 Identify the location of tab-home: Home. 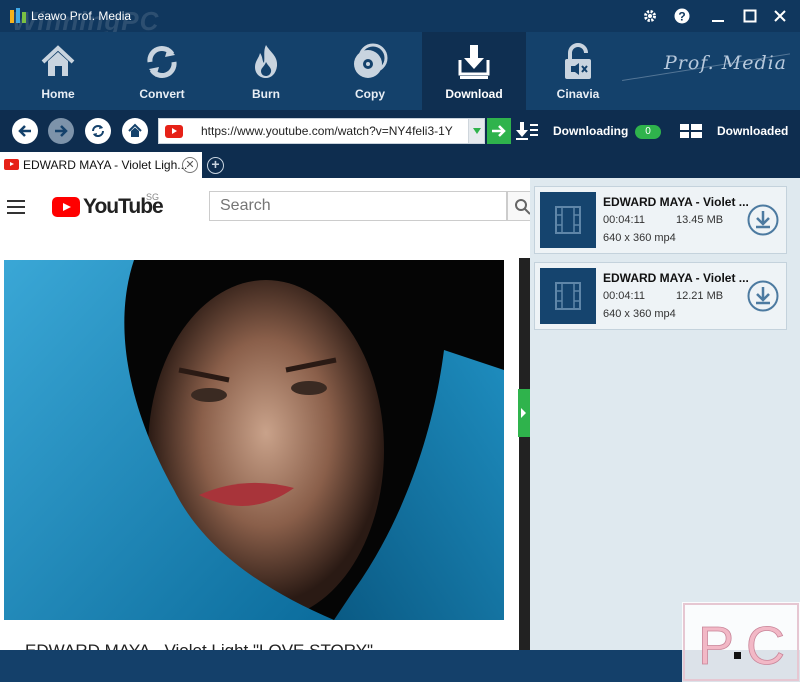
(58, 71).